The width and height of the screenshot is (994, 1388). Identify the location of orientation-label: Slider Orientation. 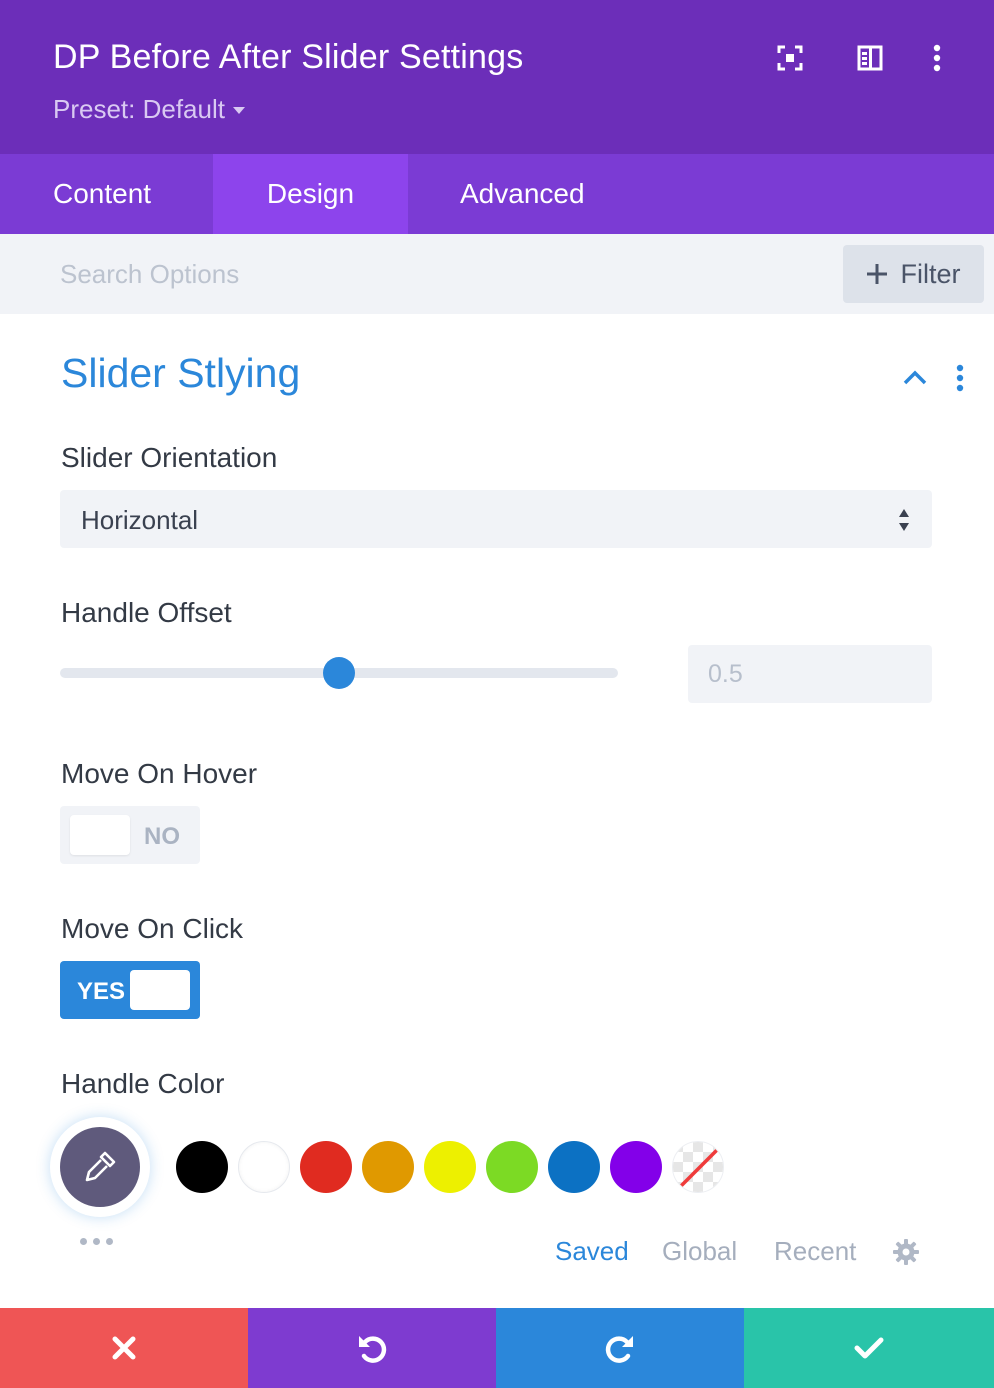
(169, 457).